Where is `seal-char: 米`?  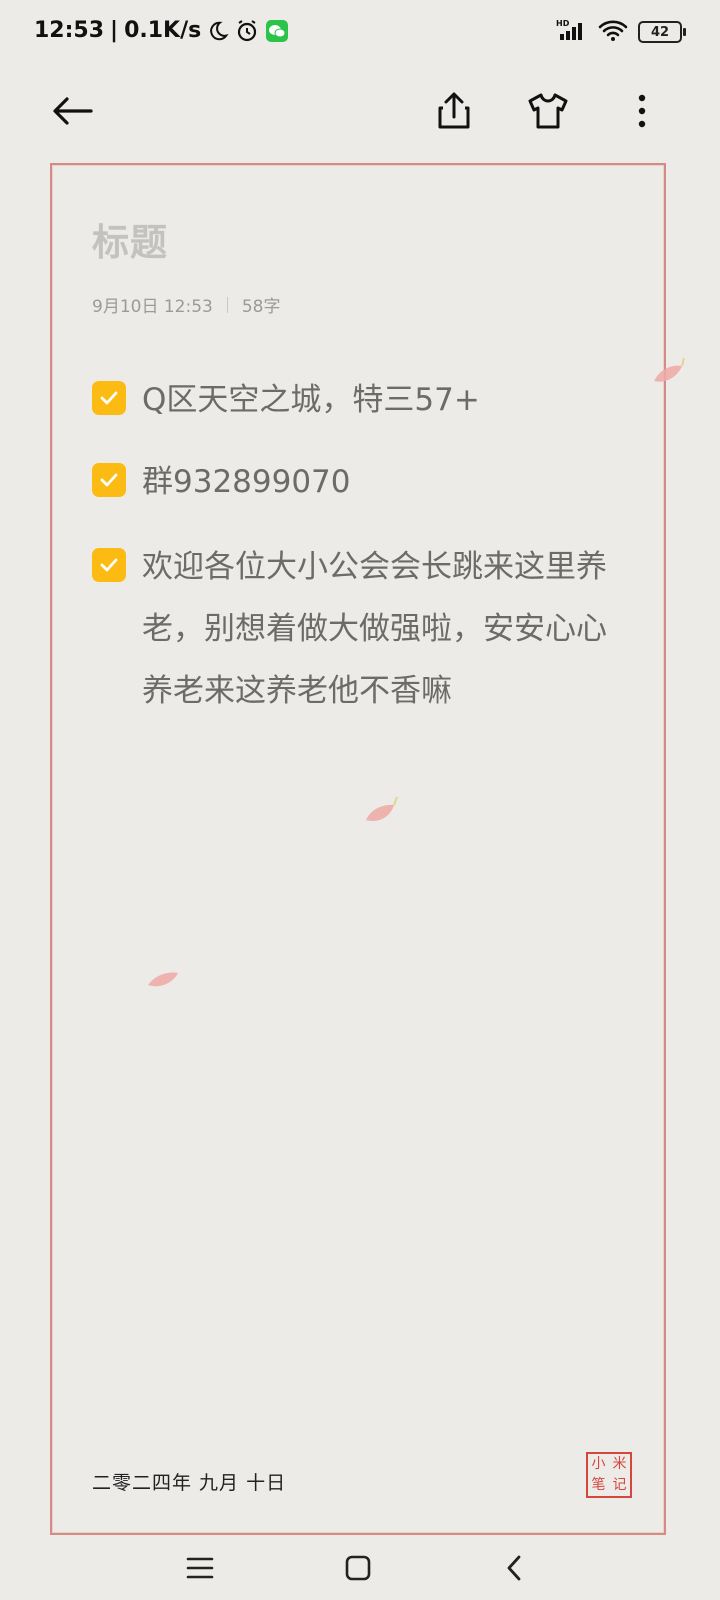
seal-char: 米 is located at coordinates (619, 1464).